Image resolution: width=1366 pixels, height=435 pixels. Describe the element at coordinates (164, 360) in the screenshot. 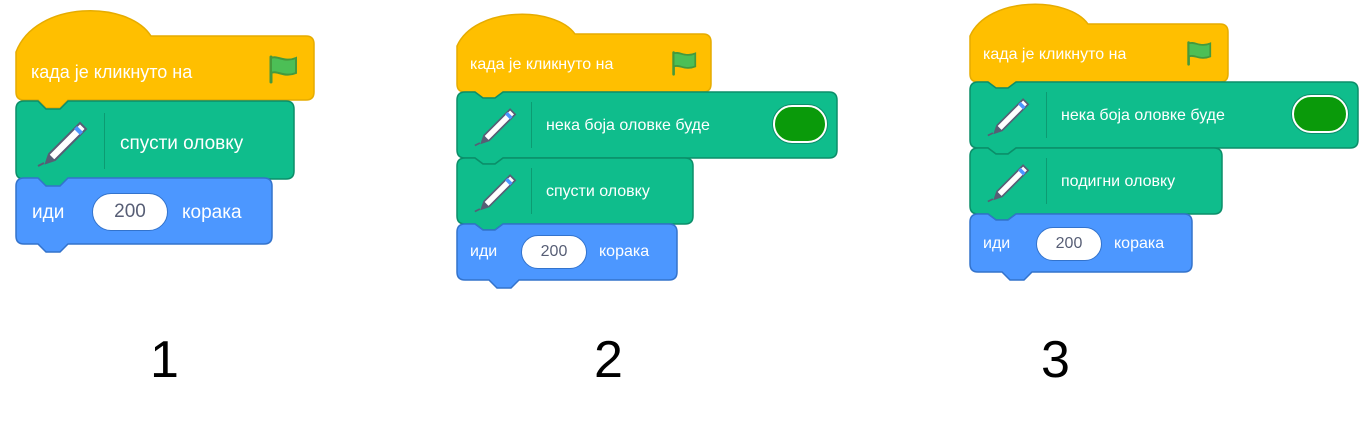

I see `script-number-label: 1` at that location.